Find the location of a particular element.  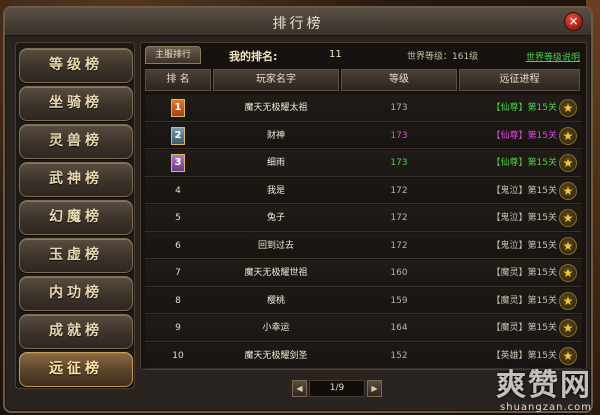

player-level: 160 is located at coordinates (399, 273).